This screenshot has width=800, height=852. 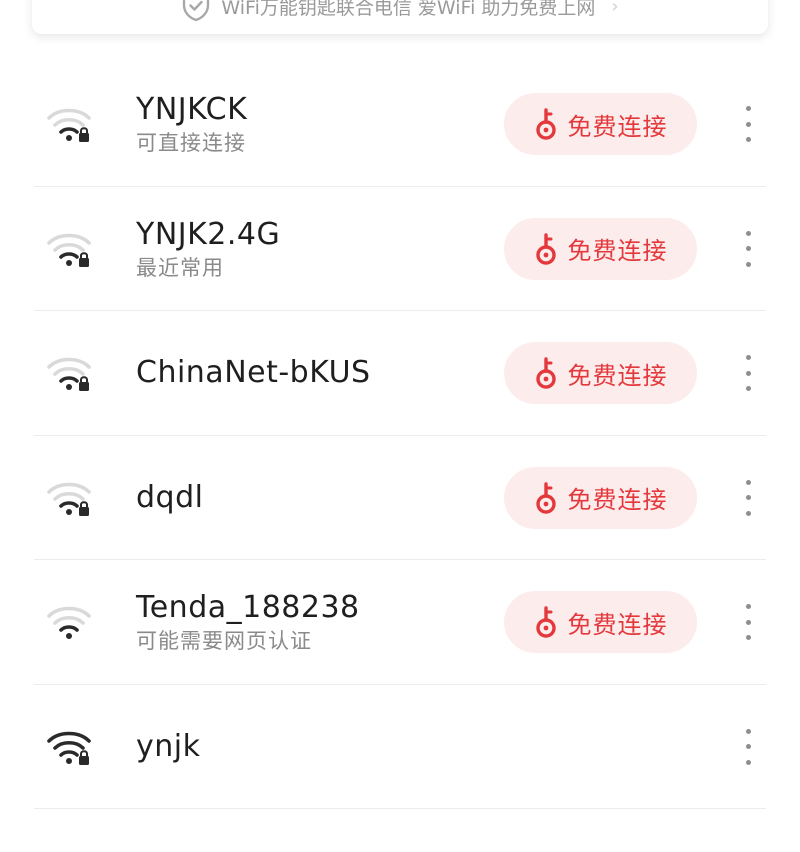 I want to click on row-divider, so click(x=400, y=808).